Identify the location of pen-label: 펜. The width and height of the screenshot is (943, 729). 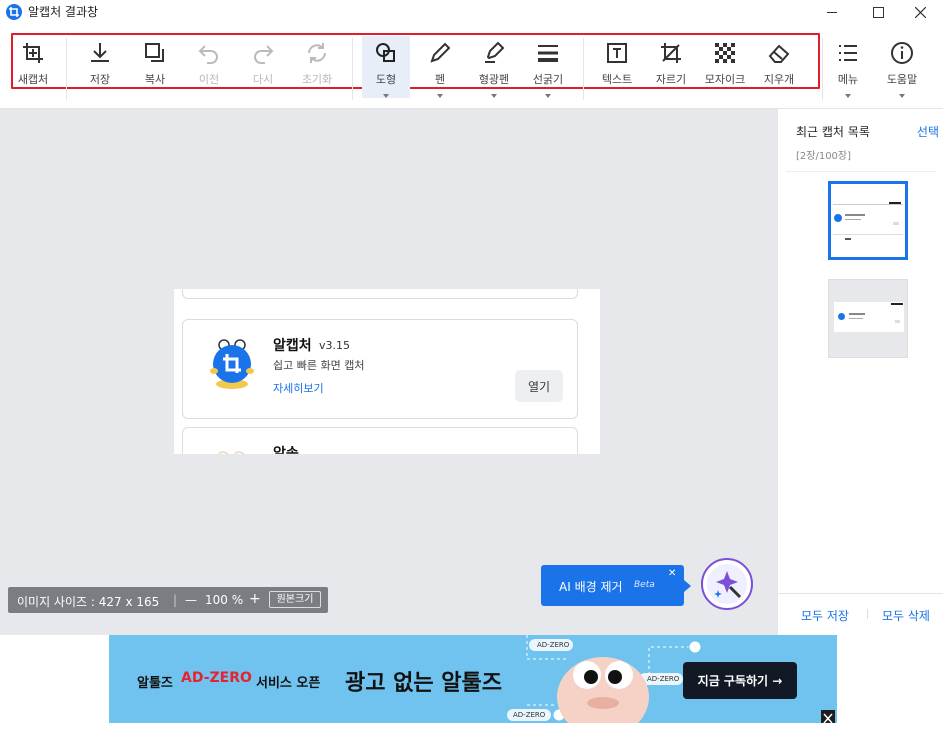
(440, 79).